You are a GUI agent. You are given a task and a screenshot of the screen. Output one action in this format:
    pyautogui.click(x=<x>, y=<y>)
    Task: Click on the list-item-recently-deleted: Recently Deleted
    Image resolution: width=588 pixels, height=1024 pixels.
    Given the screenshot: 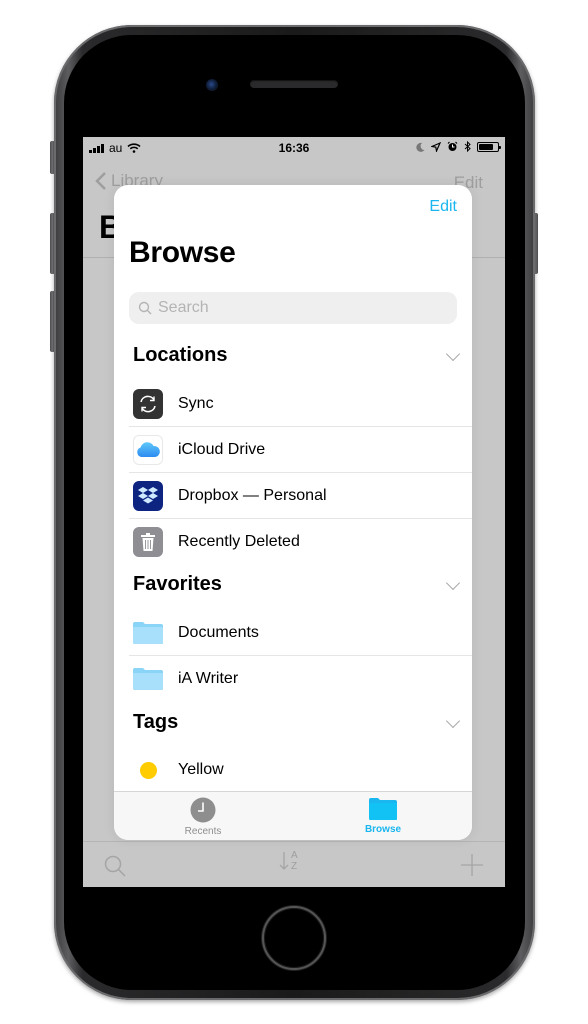 What is the action you would take?
    pyautogui.click(x=300, y=542)
    